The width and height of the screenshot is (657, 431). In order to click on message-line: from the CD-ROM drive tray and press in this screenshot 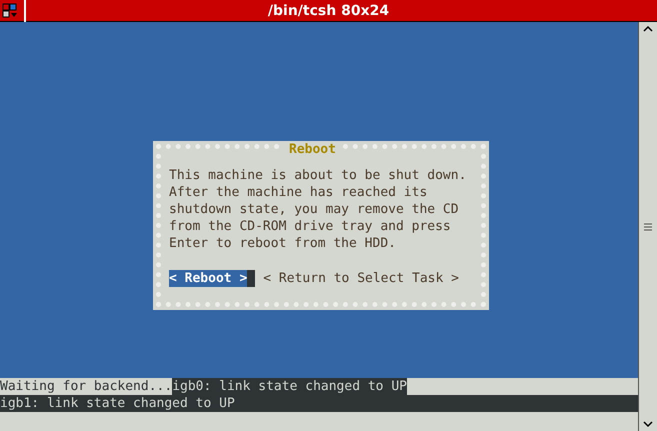, I will do `click(310, 226)`.